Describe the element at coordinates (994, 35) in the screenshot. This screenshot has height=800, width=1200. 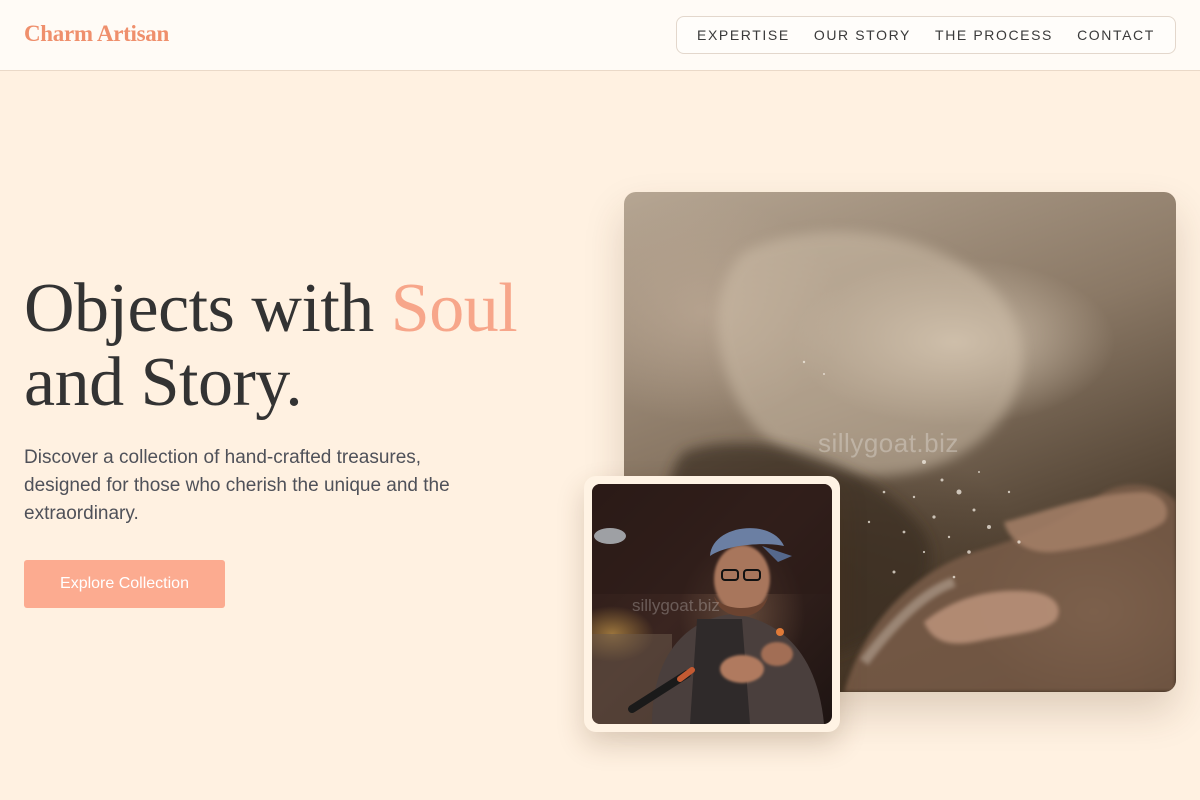
I see `nav-link-the-process: THE PROCESS` at that location.